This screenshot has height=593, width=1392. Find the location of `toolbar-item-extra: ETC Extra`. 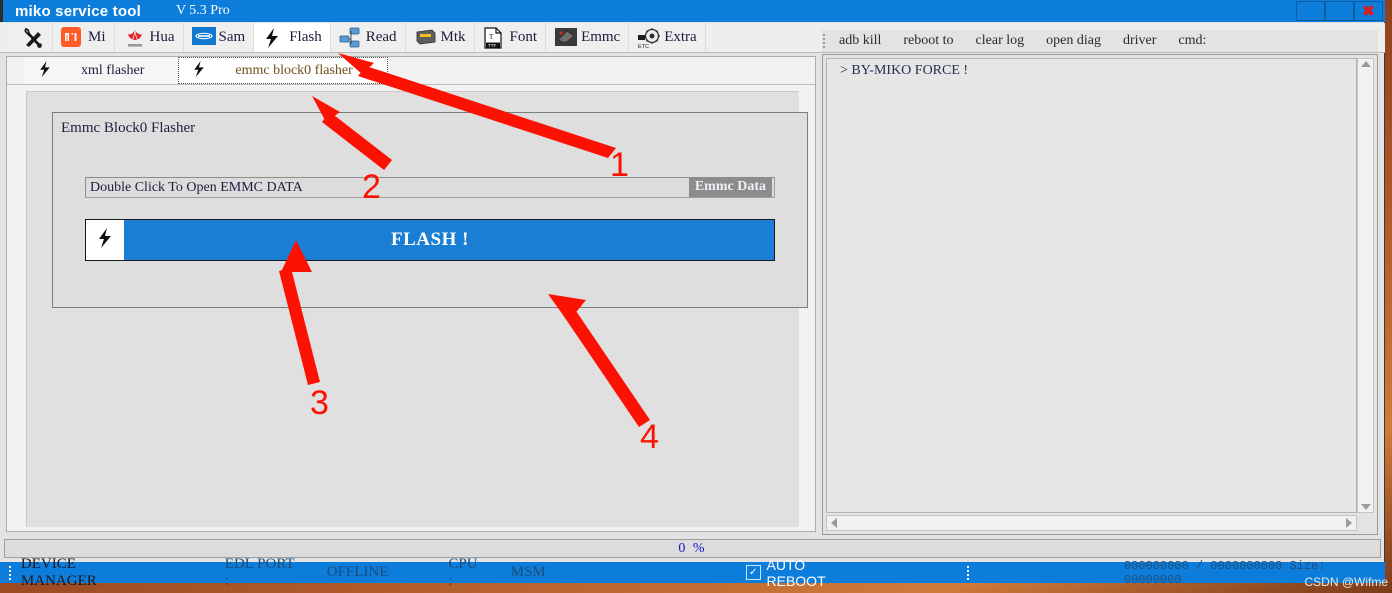

toolbar-item-extra: ETC Extra is located at coordinates (667, 37).